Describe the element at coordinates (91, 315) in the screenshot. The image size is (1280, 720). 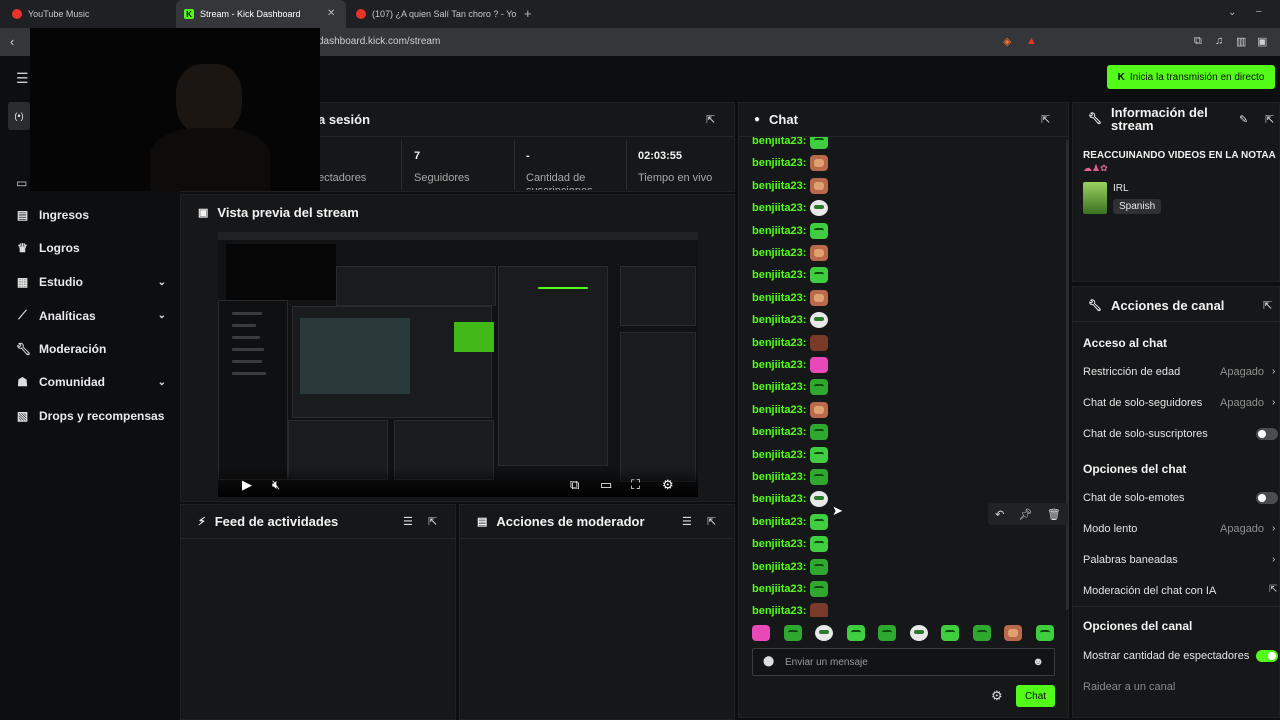
I see `sidebar-item-analiticas: ⟋ Analíticas ⌄` at that location.